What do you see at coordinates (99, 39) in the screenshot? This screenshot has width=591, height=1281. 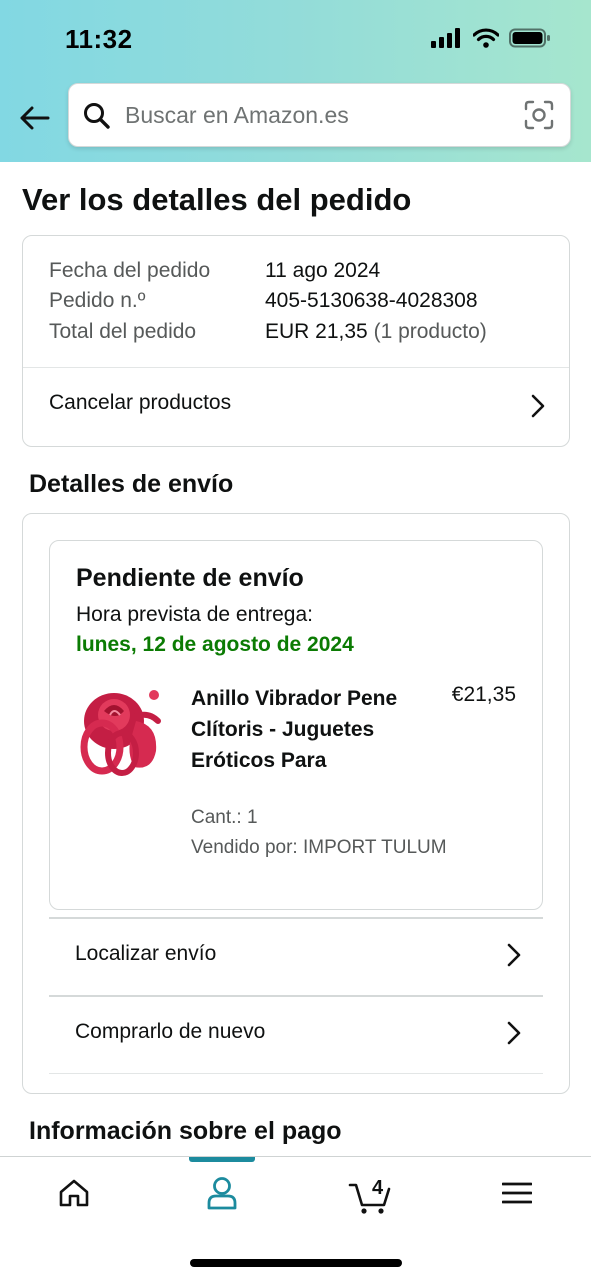 I see `status-time: 11:32` at bounding box center [99, 39].